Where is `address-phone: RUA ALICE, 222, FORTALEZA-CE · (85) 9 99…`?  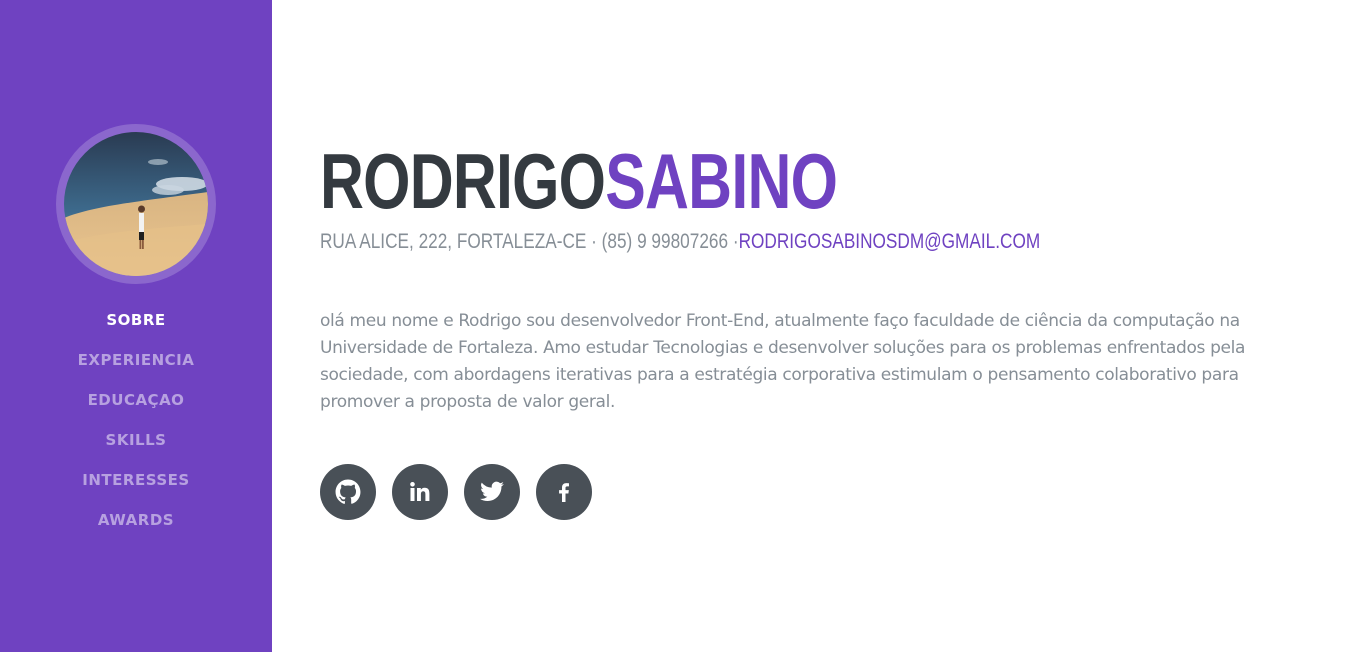 address-phone: RUA ALICE, 222, FORTALEZA-CE · (85) 9 99… is located at coordinates (529, 241).